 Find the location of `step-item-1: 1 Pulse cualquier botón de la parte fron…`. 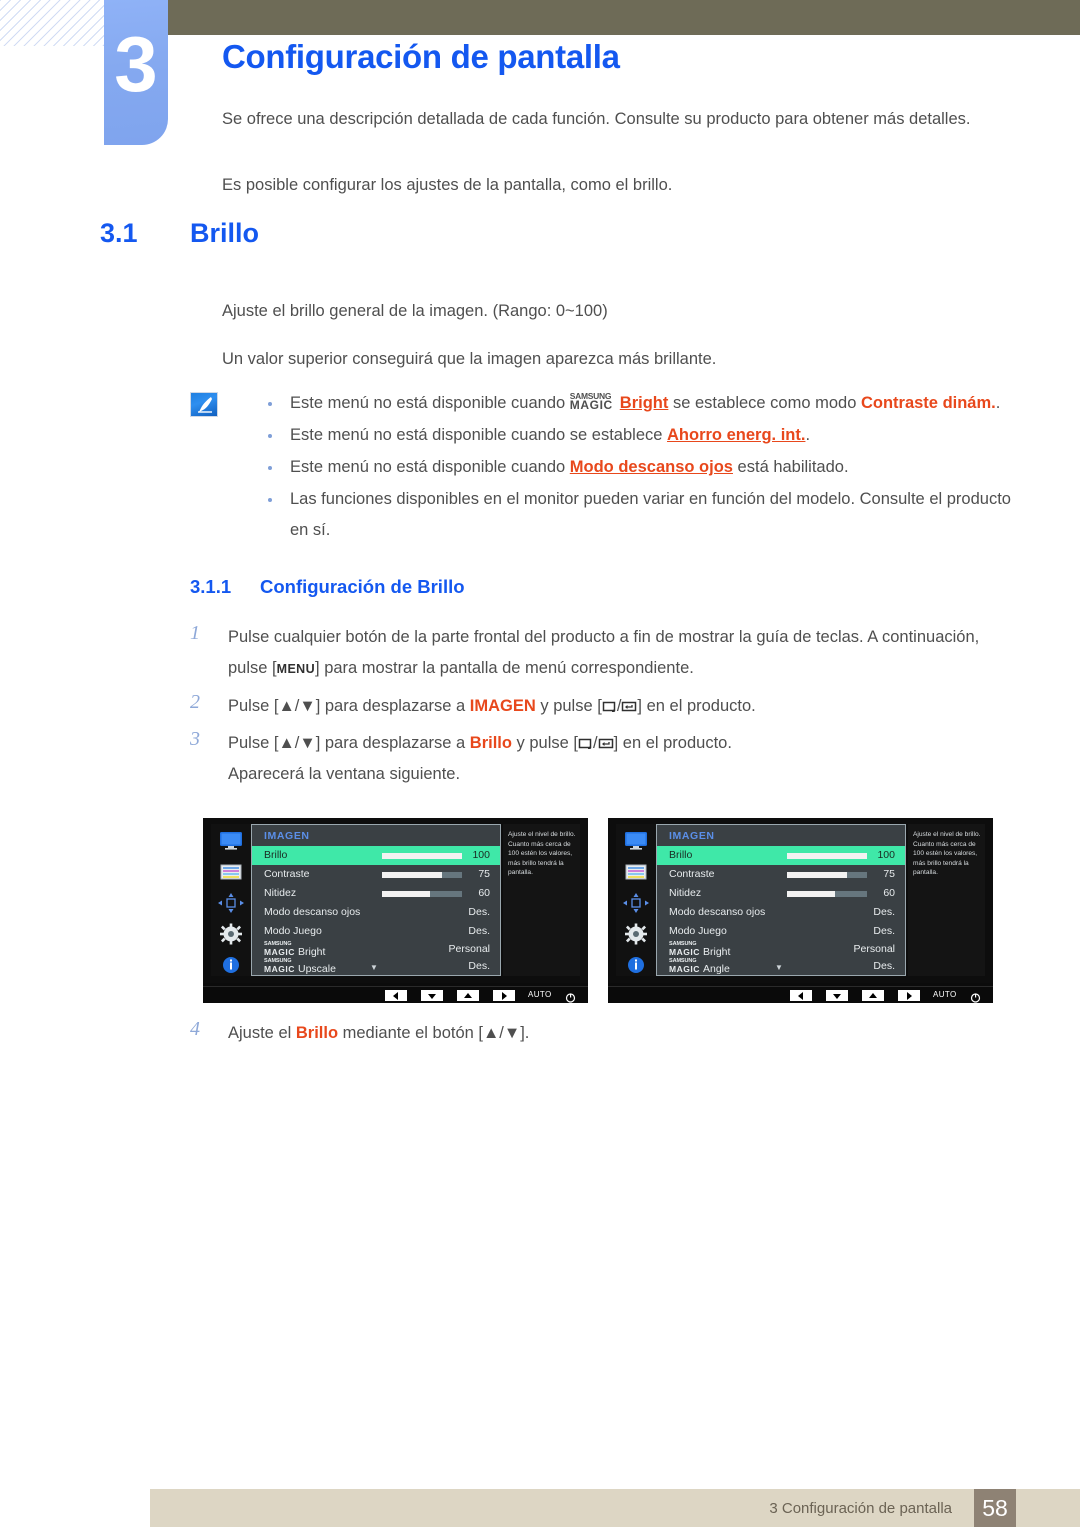

step-item-1: 1 Pulse cualquier botón de la parte fron… is located at coordinates (605, 653).